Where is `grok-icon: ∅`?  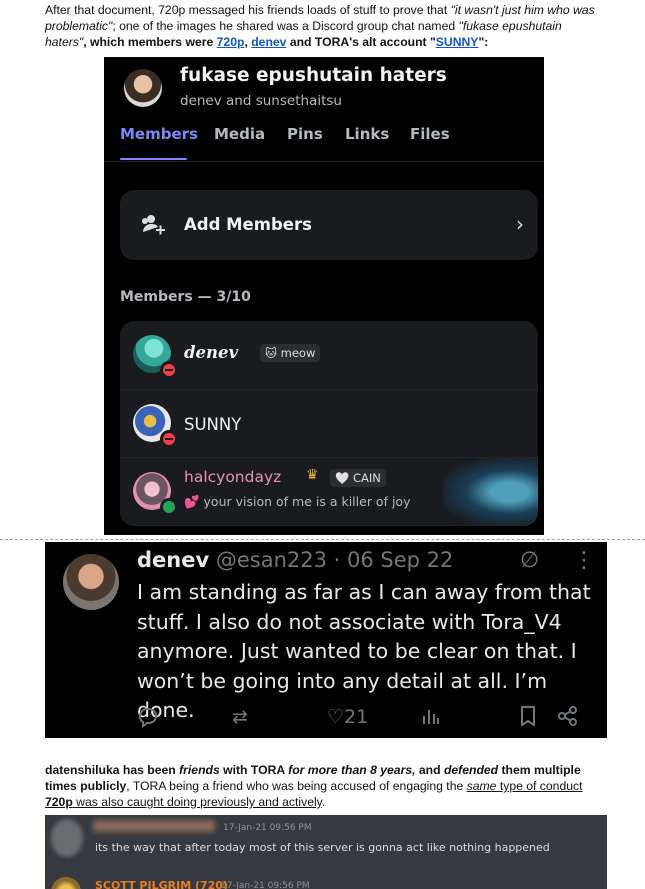 grok-icon: ∅ is located at coordinates (529, 560).